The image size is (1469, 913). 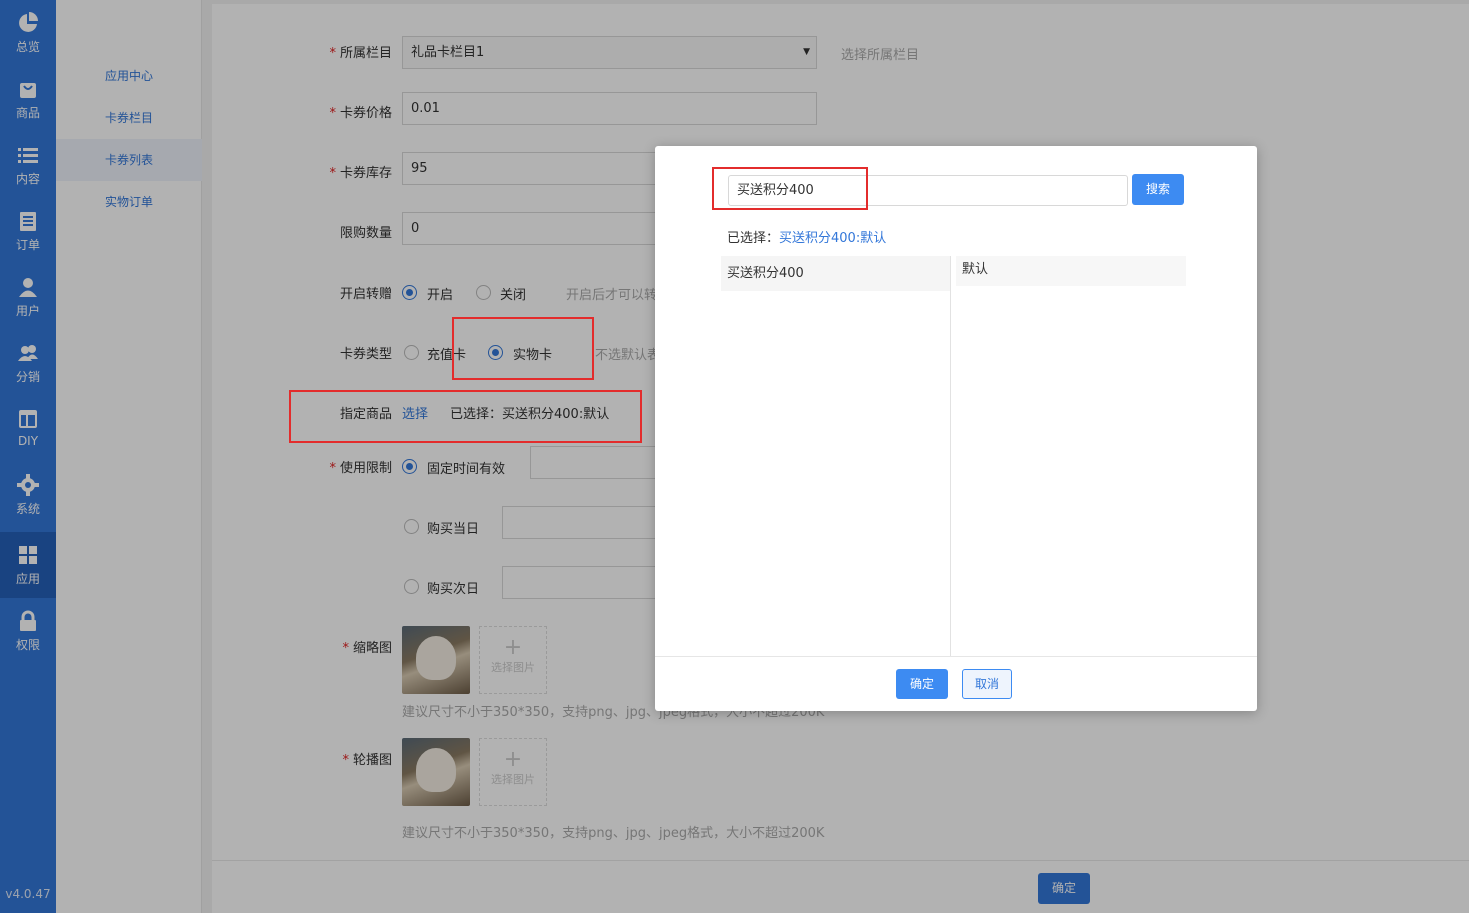 I want to click on list-item: 买送积分400, so click(x=835, y=273).